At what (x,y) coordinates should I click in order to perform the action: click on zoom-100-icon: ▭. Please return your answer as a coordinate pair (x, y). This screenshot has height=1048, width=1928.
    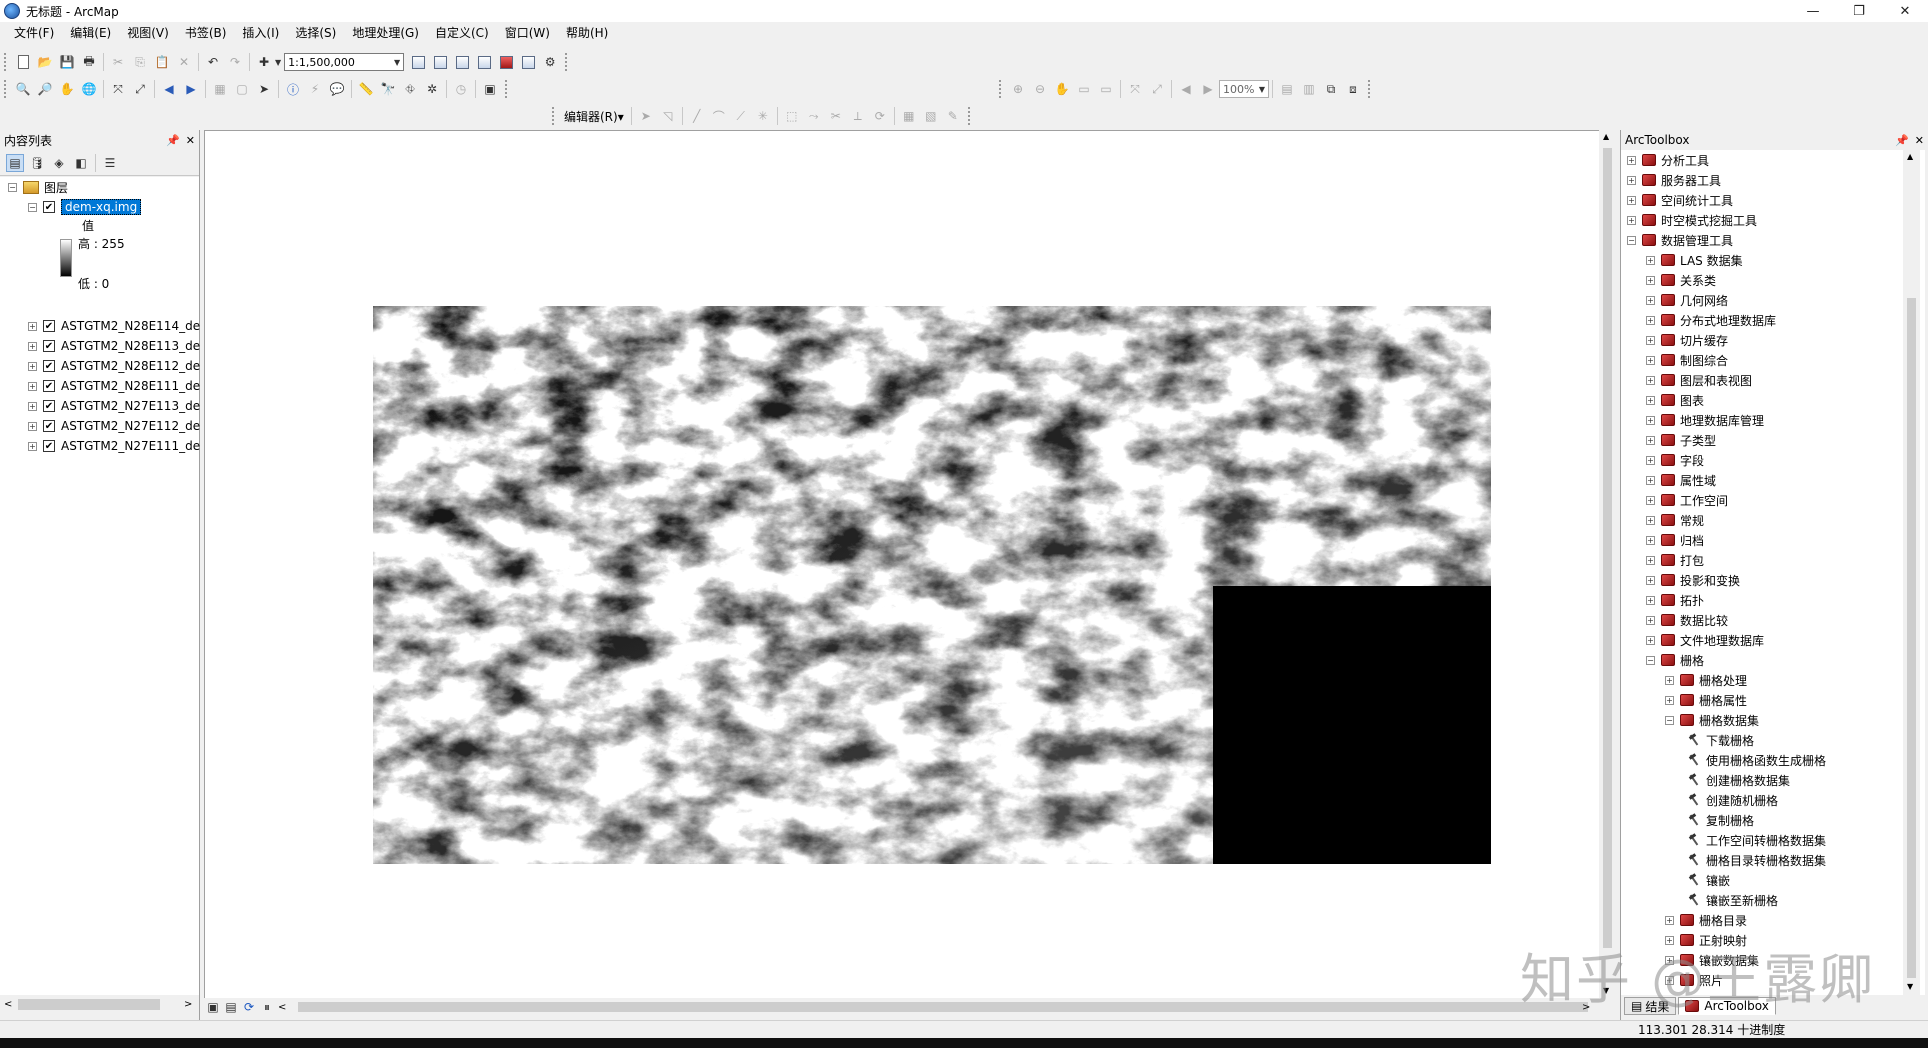
    Looking at the image, I should click on (1106, 89).